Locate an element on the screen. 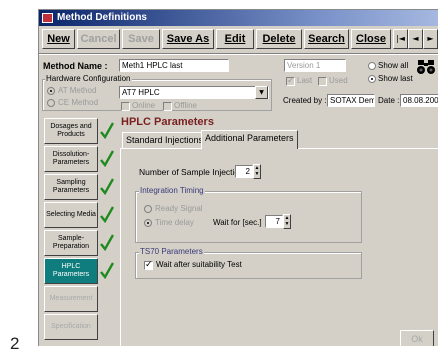  nav-first-button: |◄ is located at coordinates (400, 39).